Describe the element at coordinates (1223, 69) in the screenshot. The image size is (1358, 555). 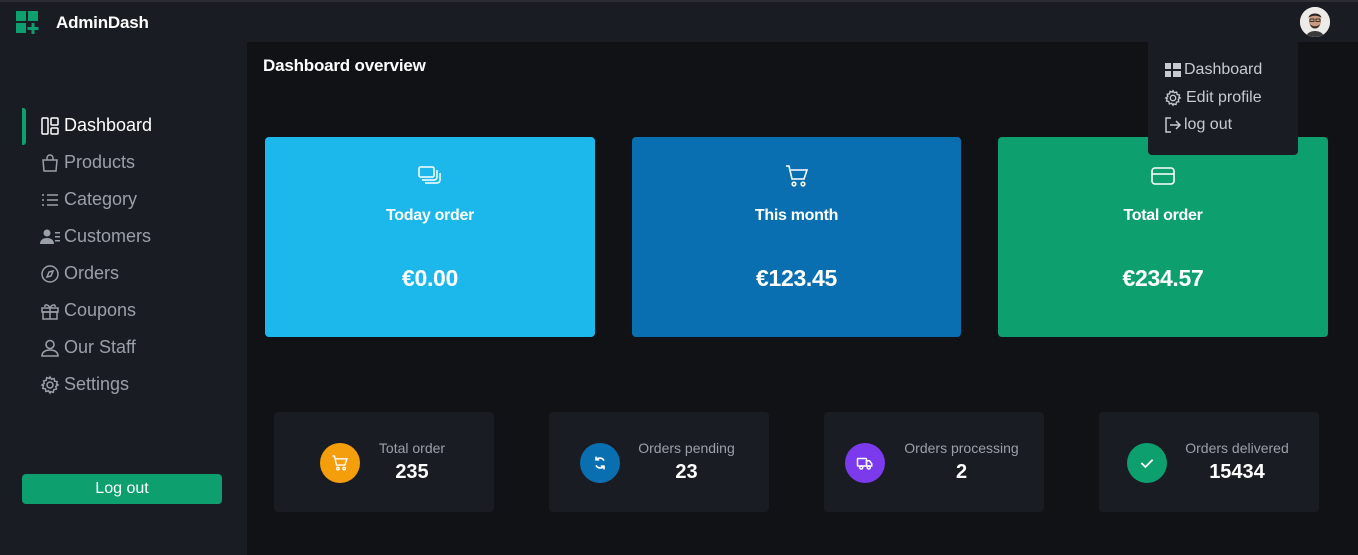
I see `dropdown-item-label: Dashboard` at that location.